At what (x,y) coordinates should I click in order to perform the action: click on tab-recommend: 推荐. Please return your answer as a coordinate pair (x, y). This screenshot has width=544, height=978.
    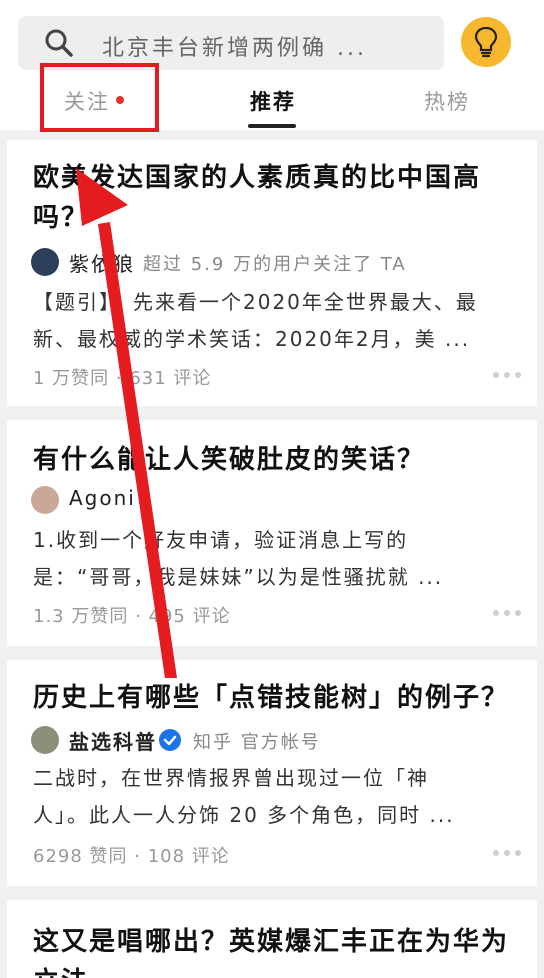
    Looking at the image, I should click on (273, 101).